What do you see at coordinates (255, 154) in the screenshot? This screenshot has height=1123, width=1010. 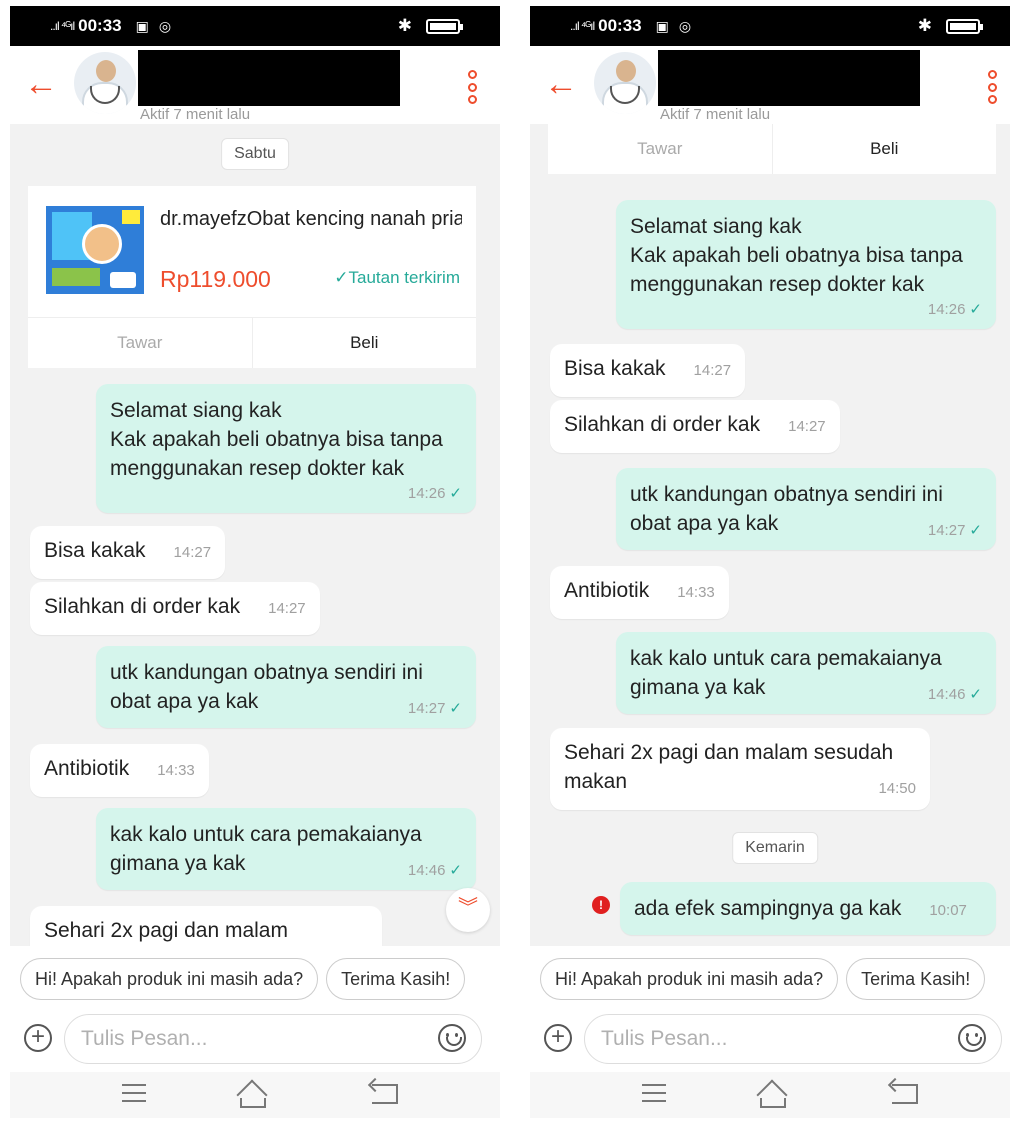 I see `date-separator: Sabtu` at bounding box center [255, 154].